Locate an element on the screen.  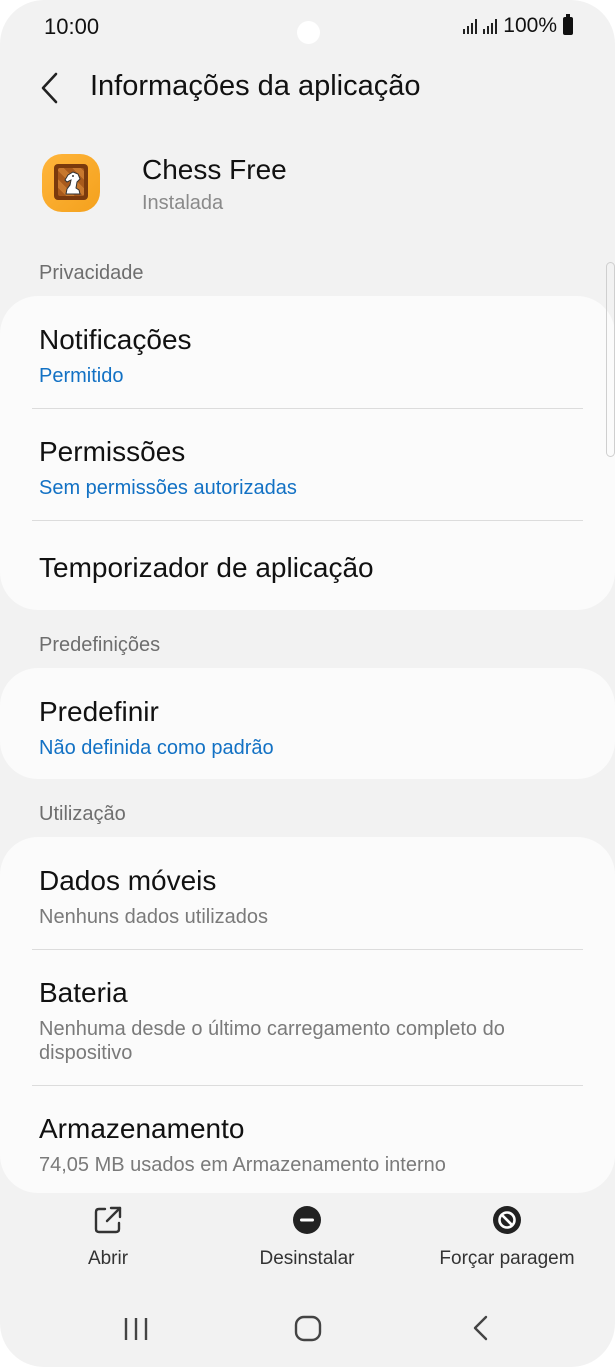
item-title: Bateria is located at coordinates (83, 992).